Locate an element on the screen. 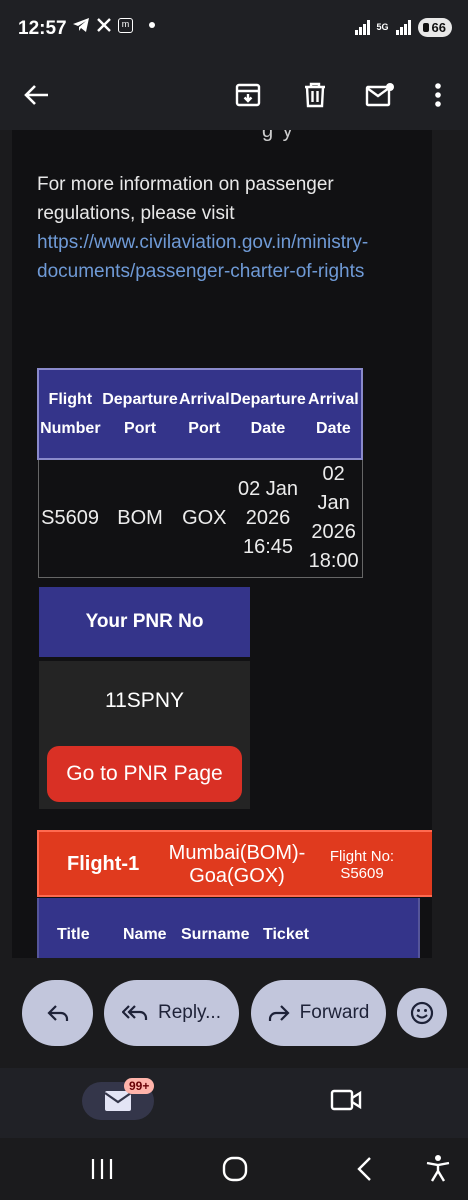 This screenshot has height=1200, width=468. header-surname: Surname is located at coordinates (215, 934).